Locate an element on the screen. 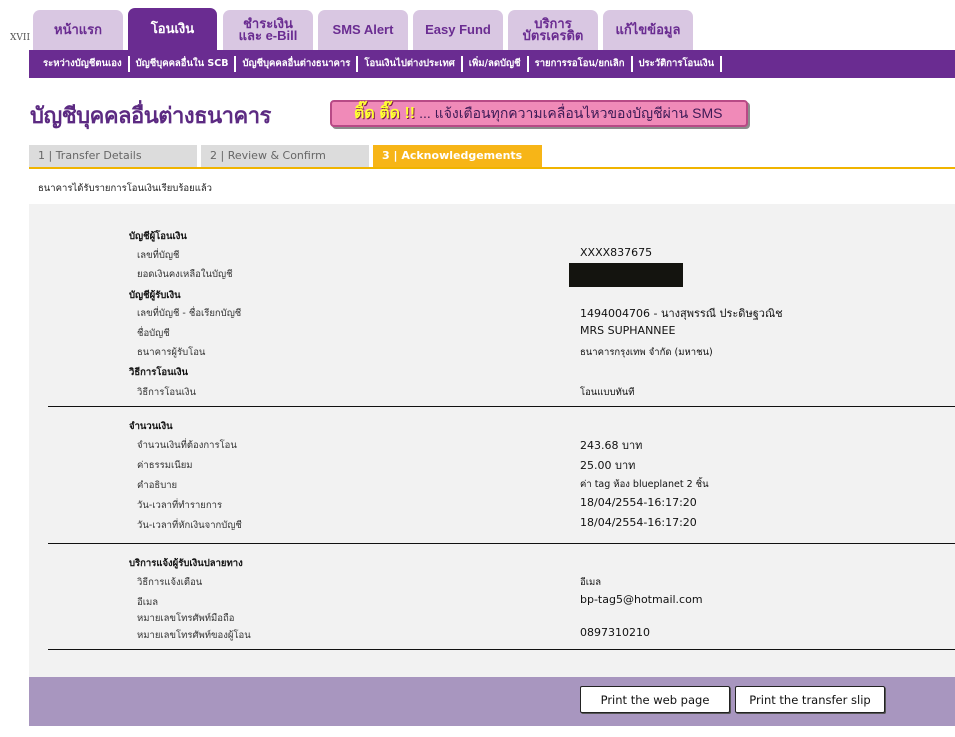 Image resolution: width=955 pixels, height=737 pixels. page-title: บัญชีบุคคลอื่นต่างธนาคาร is located at coordinates (150, 116).